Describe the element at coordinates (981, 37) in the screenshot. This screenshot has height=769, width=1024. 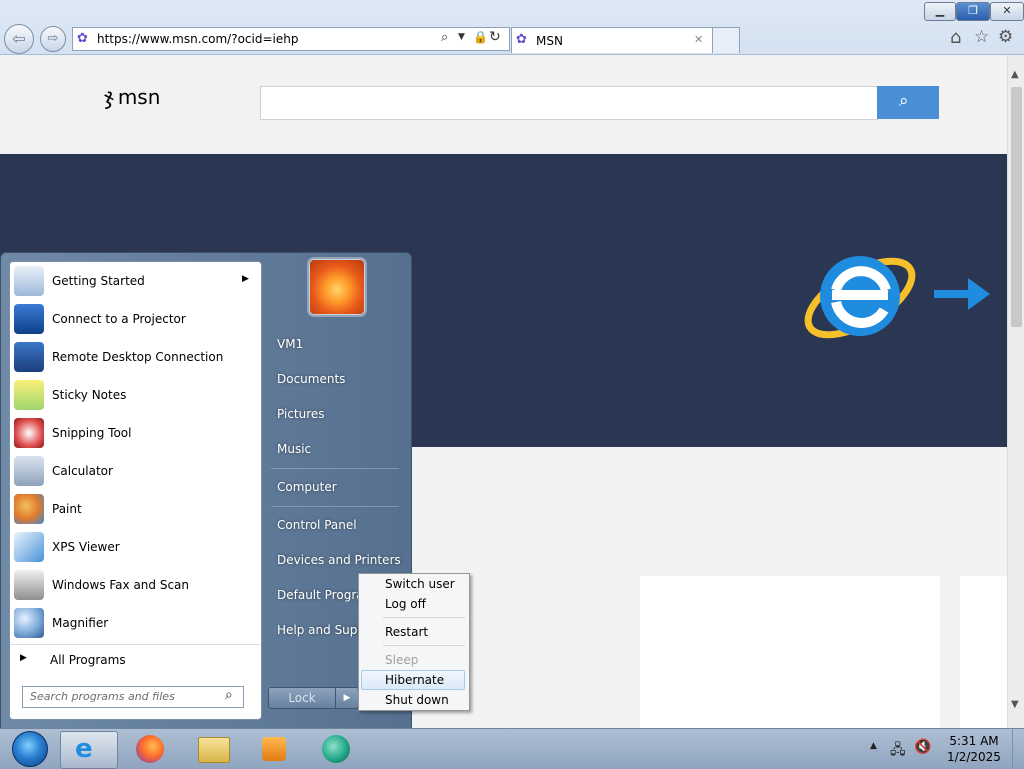
I see `favorites-star-icon: ☆` at that location.